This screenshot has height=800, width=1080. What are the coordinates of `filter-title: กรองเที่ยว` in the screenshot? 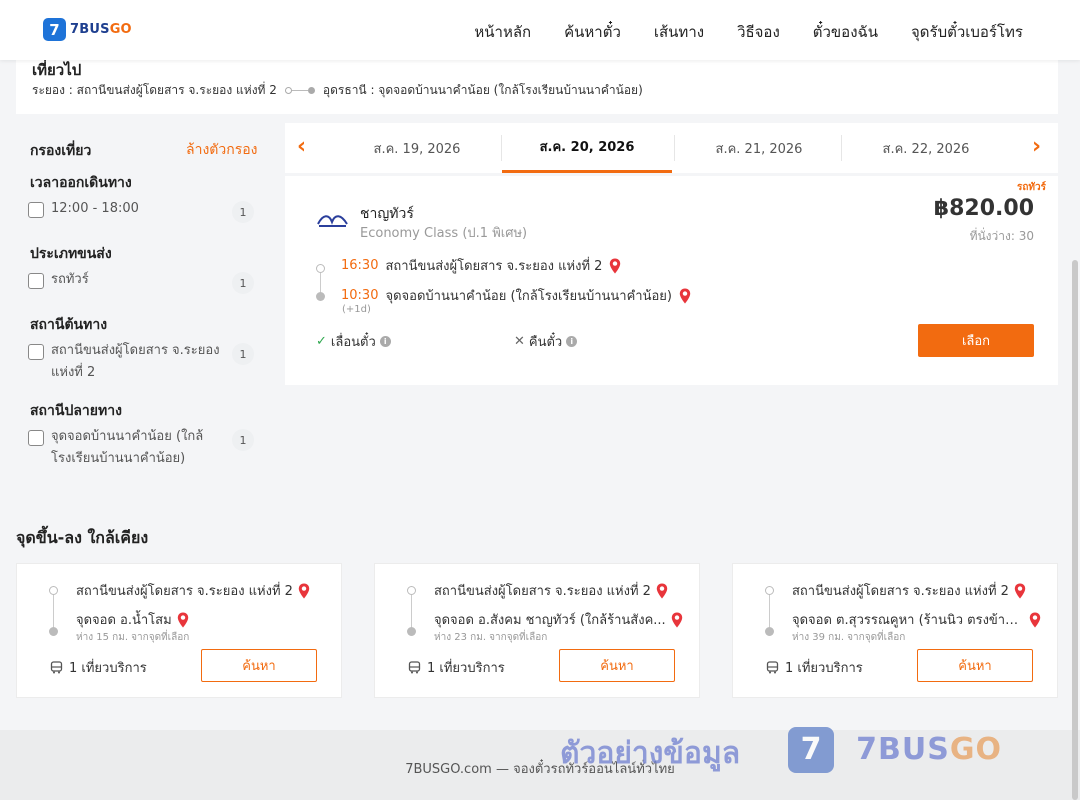 It's located at (61, 151).